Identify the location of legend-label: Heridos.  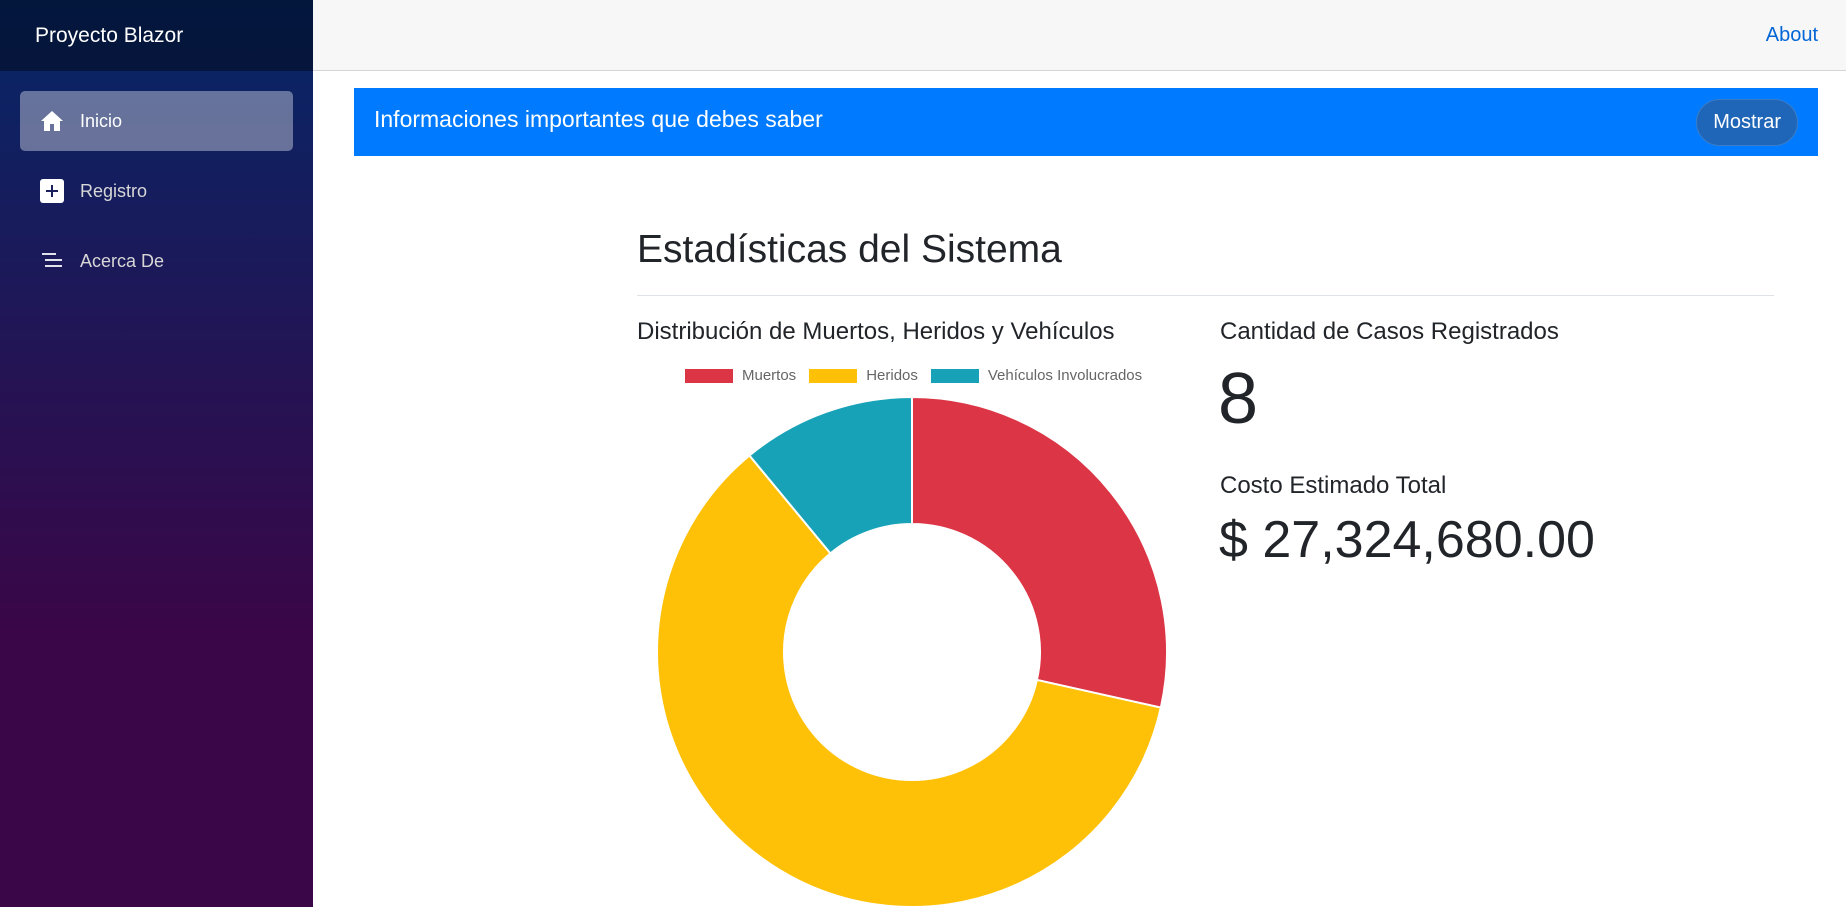
(892, 375).